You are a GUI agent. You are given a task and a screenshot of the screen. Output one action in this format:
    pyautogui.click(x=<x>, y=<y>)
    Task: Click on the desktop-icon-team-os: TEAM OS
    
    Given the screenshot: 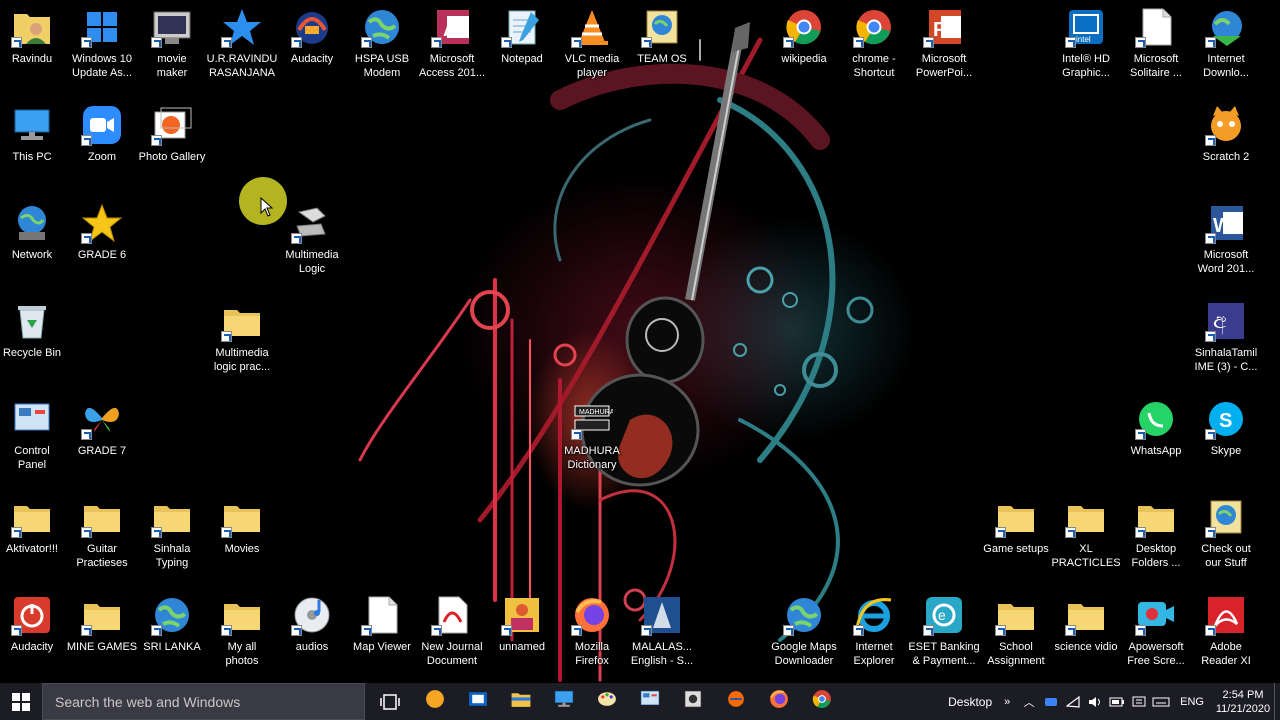 What is the action you would take?
    pyautogui.click(x=662, y=48)
    